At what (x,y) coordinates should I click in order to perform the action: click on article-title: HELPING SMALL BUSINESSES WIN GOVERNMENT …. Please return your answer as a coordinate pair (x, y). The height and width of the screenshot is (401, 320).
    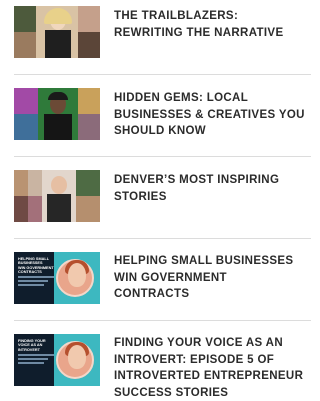
    Looking at the image, I should click on (212, 278).